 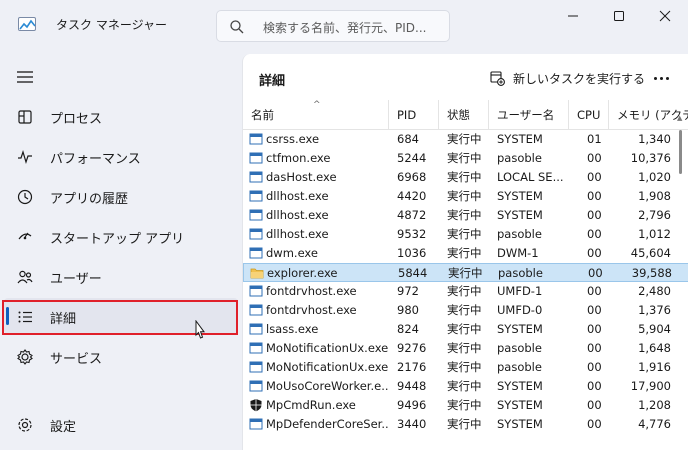 What do you see at coordinates (316, 329) in the screenshot?
I see `cell-name: lsass.exe` at bounding box center [316, 329].